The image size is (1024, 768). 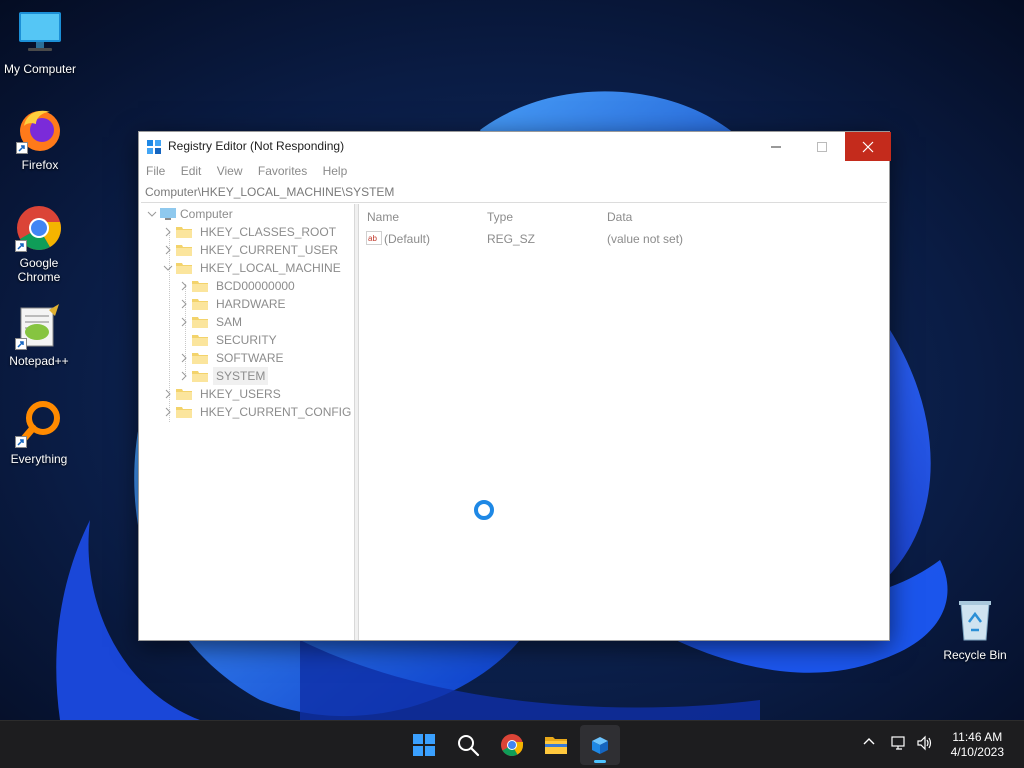 I want to click on computer-icon, so click(x=168, y=214).